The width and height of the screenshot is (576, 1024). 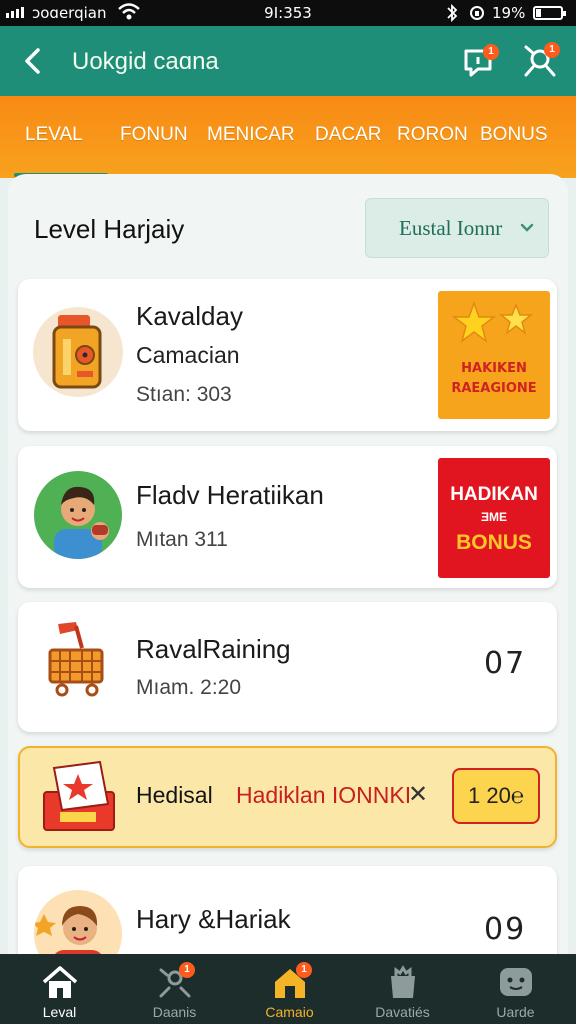 What do you see at coordinates (213, 919) in the screenshot?
I see `card-title: Hary &Hariak` at bounding box center [213, 919].